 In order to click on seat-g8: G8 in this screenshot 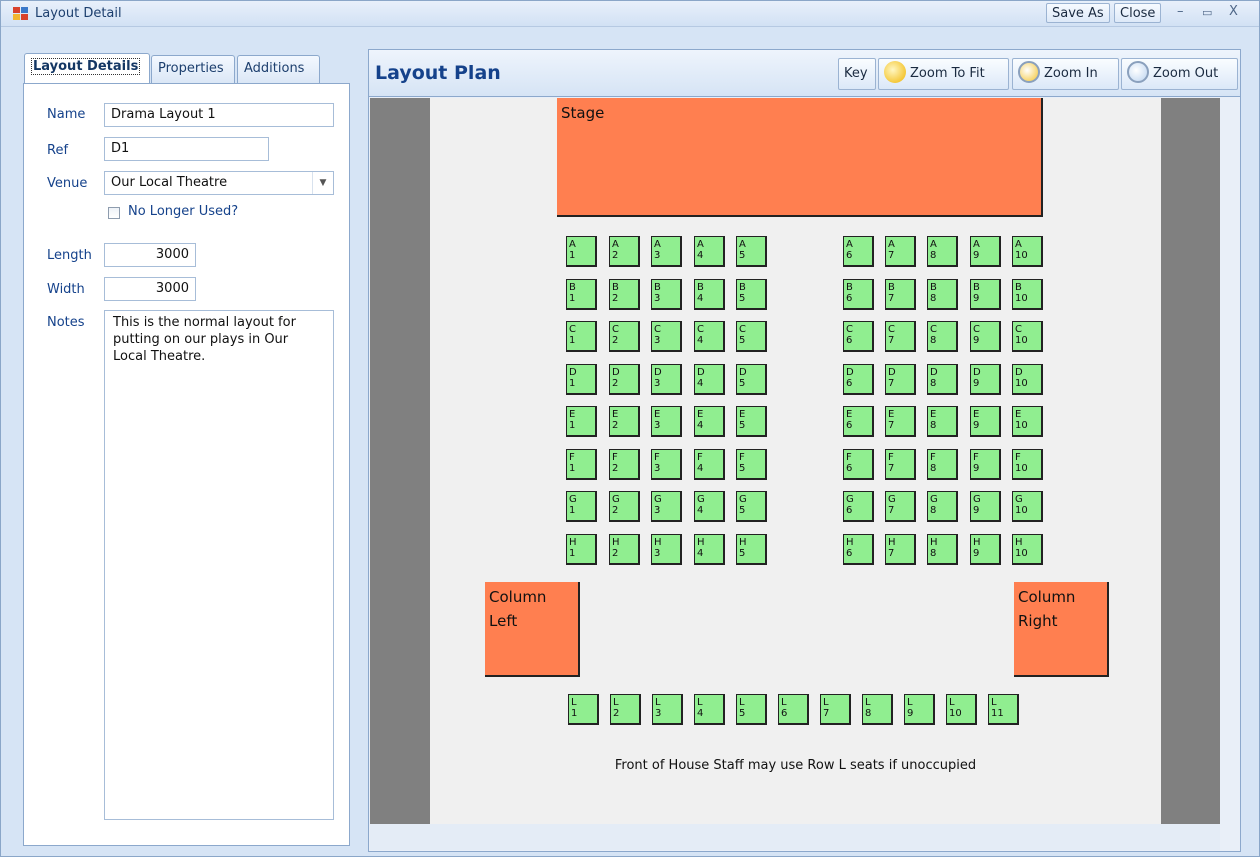, I will do `click(942, 506)`.